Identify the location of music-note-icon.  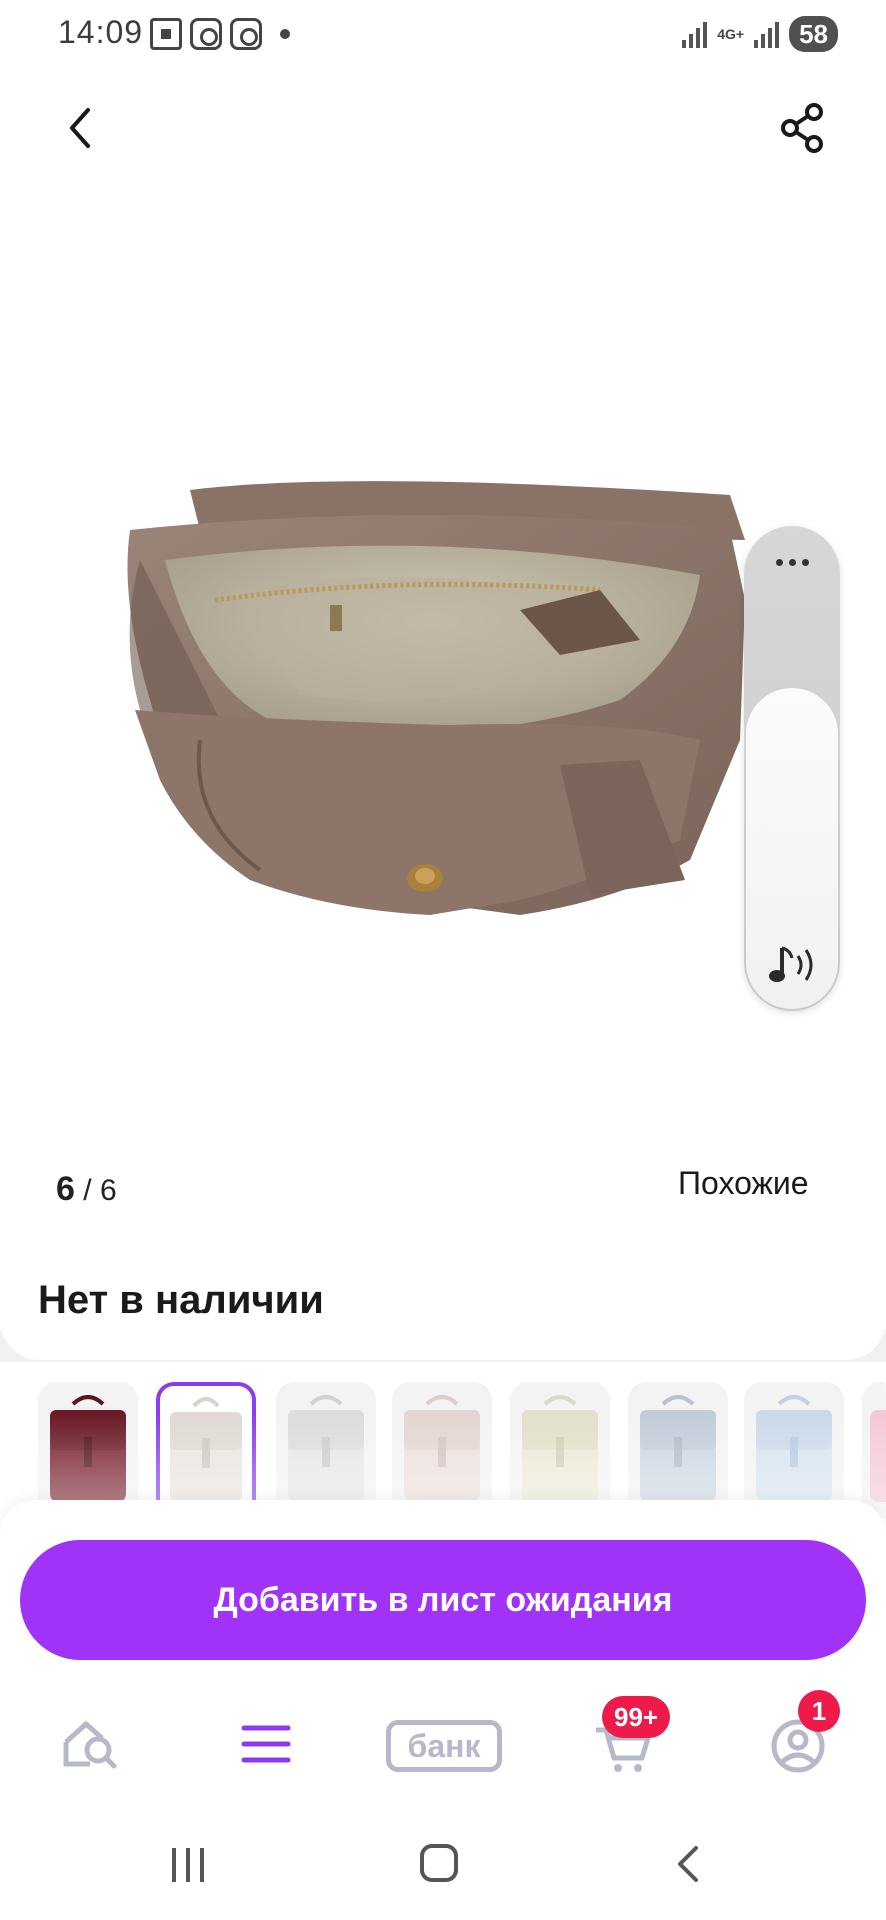
(794, 965).